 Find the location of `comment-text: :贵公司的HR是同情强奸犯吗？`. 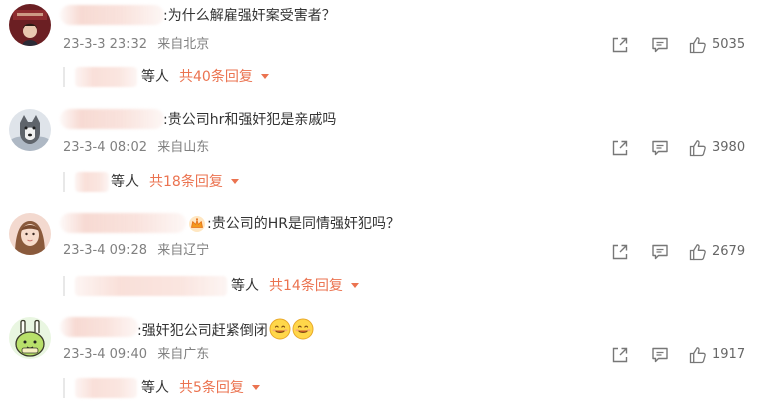

comment-text: :贵公司的HR是同情强奸犯吗？ is located at coordinates (303, 224).